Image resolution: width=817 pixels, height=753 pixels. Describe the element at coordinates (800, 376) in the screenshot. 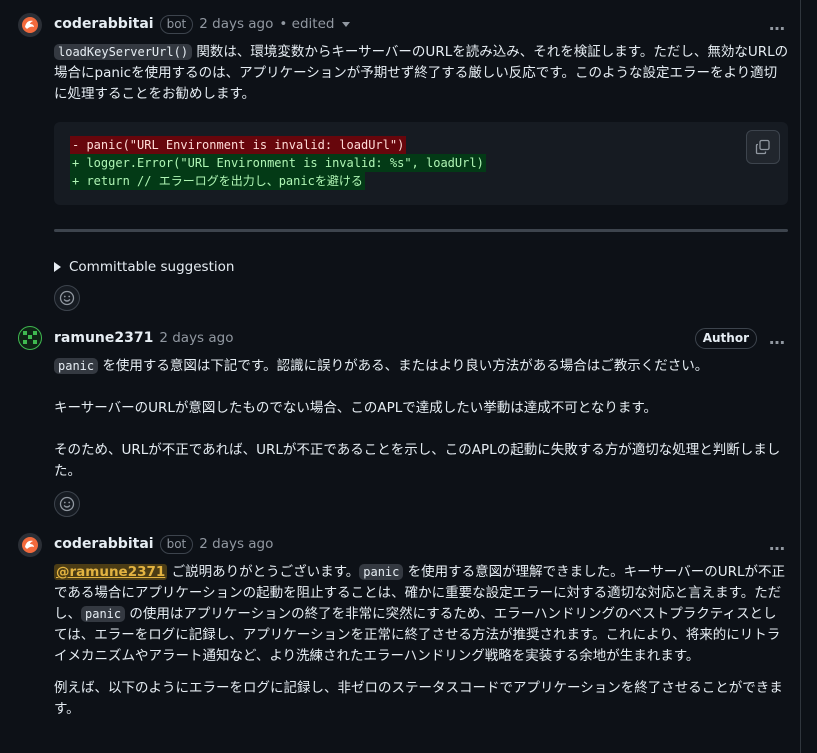

I see `timeline-border` at that location.